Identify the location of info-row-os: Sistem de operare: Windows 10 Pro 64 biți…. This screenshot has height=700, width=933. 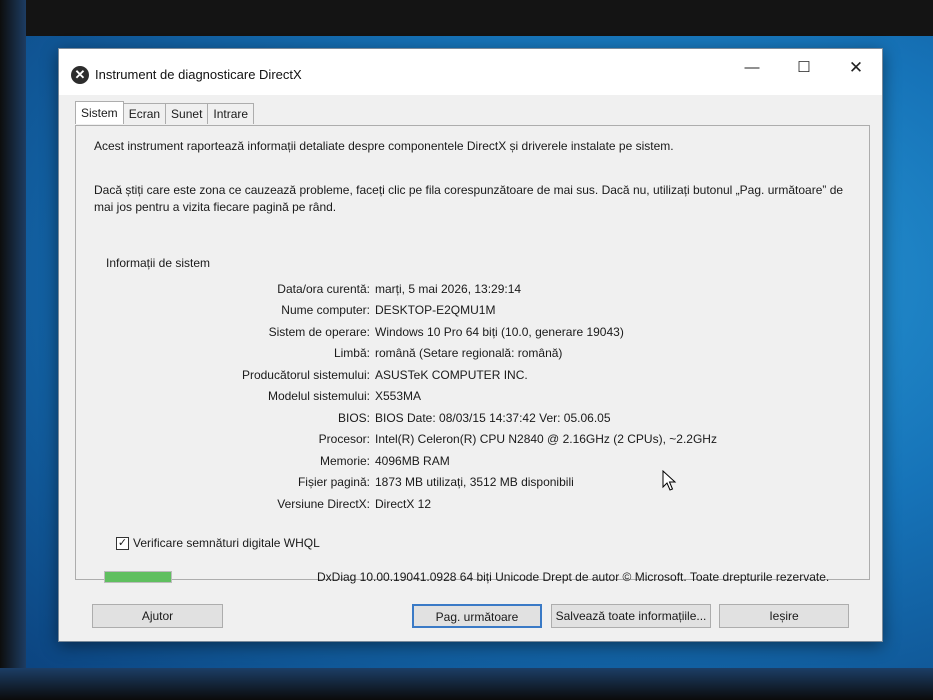
(473, 332).